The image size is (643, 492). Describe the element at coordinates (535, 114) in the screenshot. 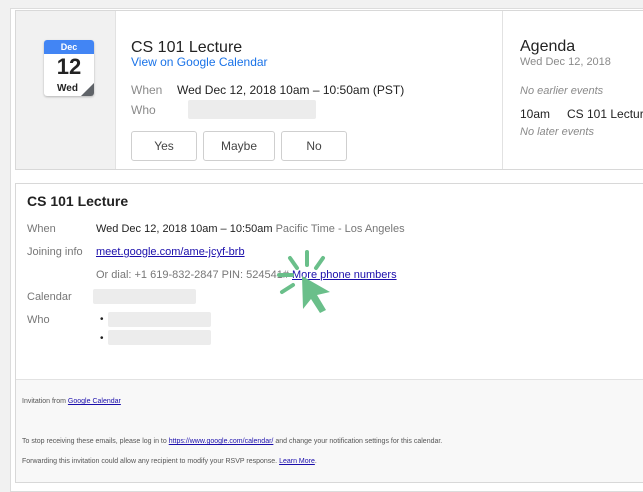

I see `agenda-event-time: 10am` at that location.